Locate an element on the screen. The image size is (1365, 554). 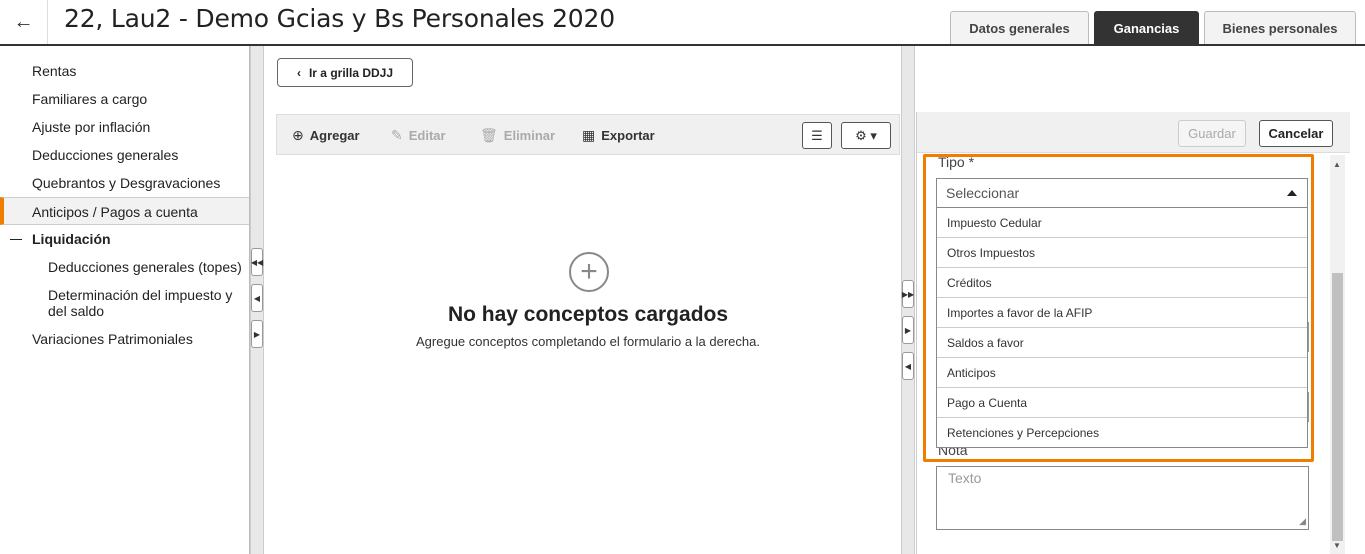
back-to-grid-button: ‹ Ir a grilla DDJJ is located at coordinates (345, 72).